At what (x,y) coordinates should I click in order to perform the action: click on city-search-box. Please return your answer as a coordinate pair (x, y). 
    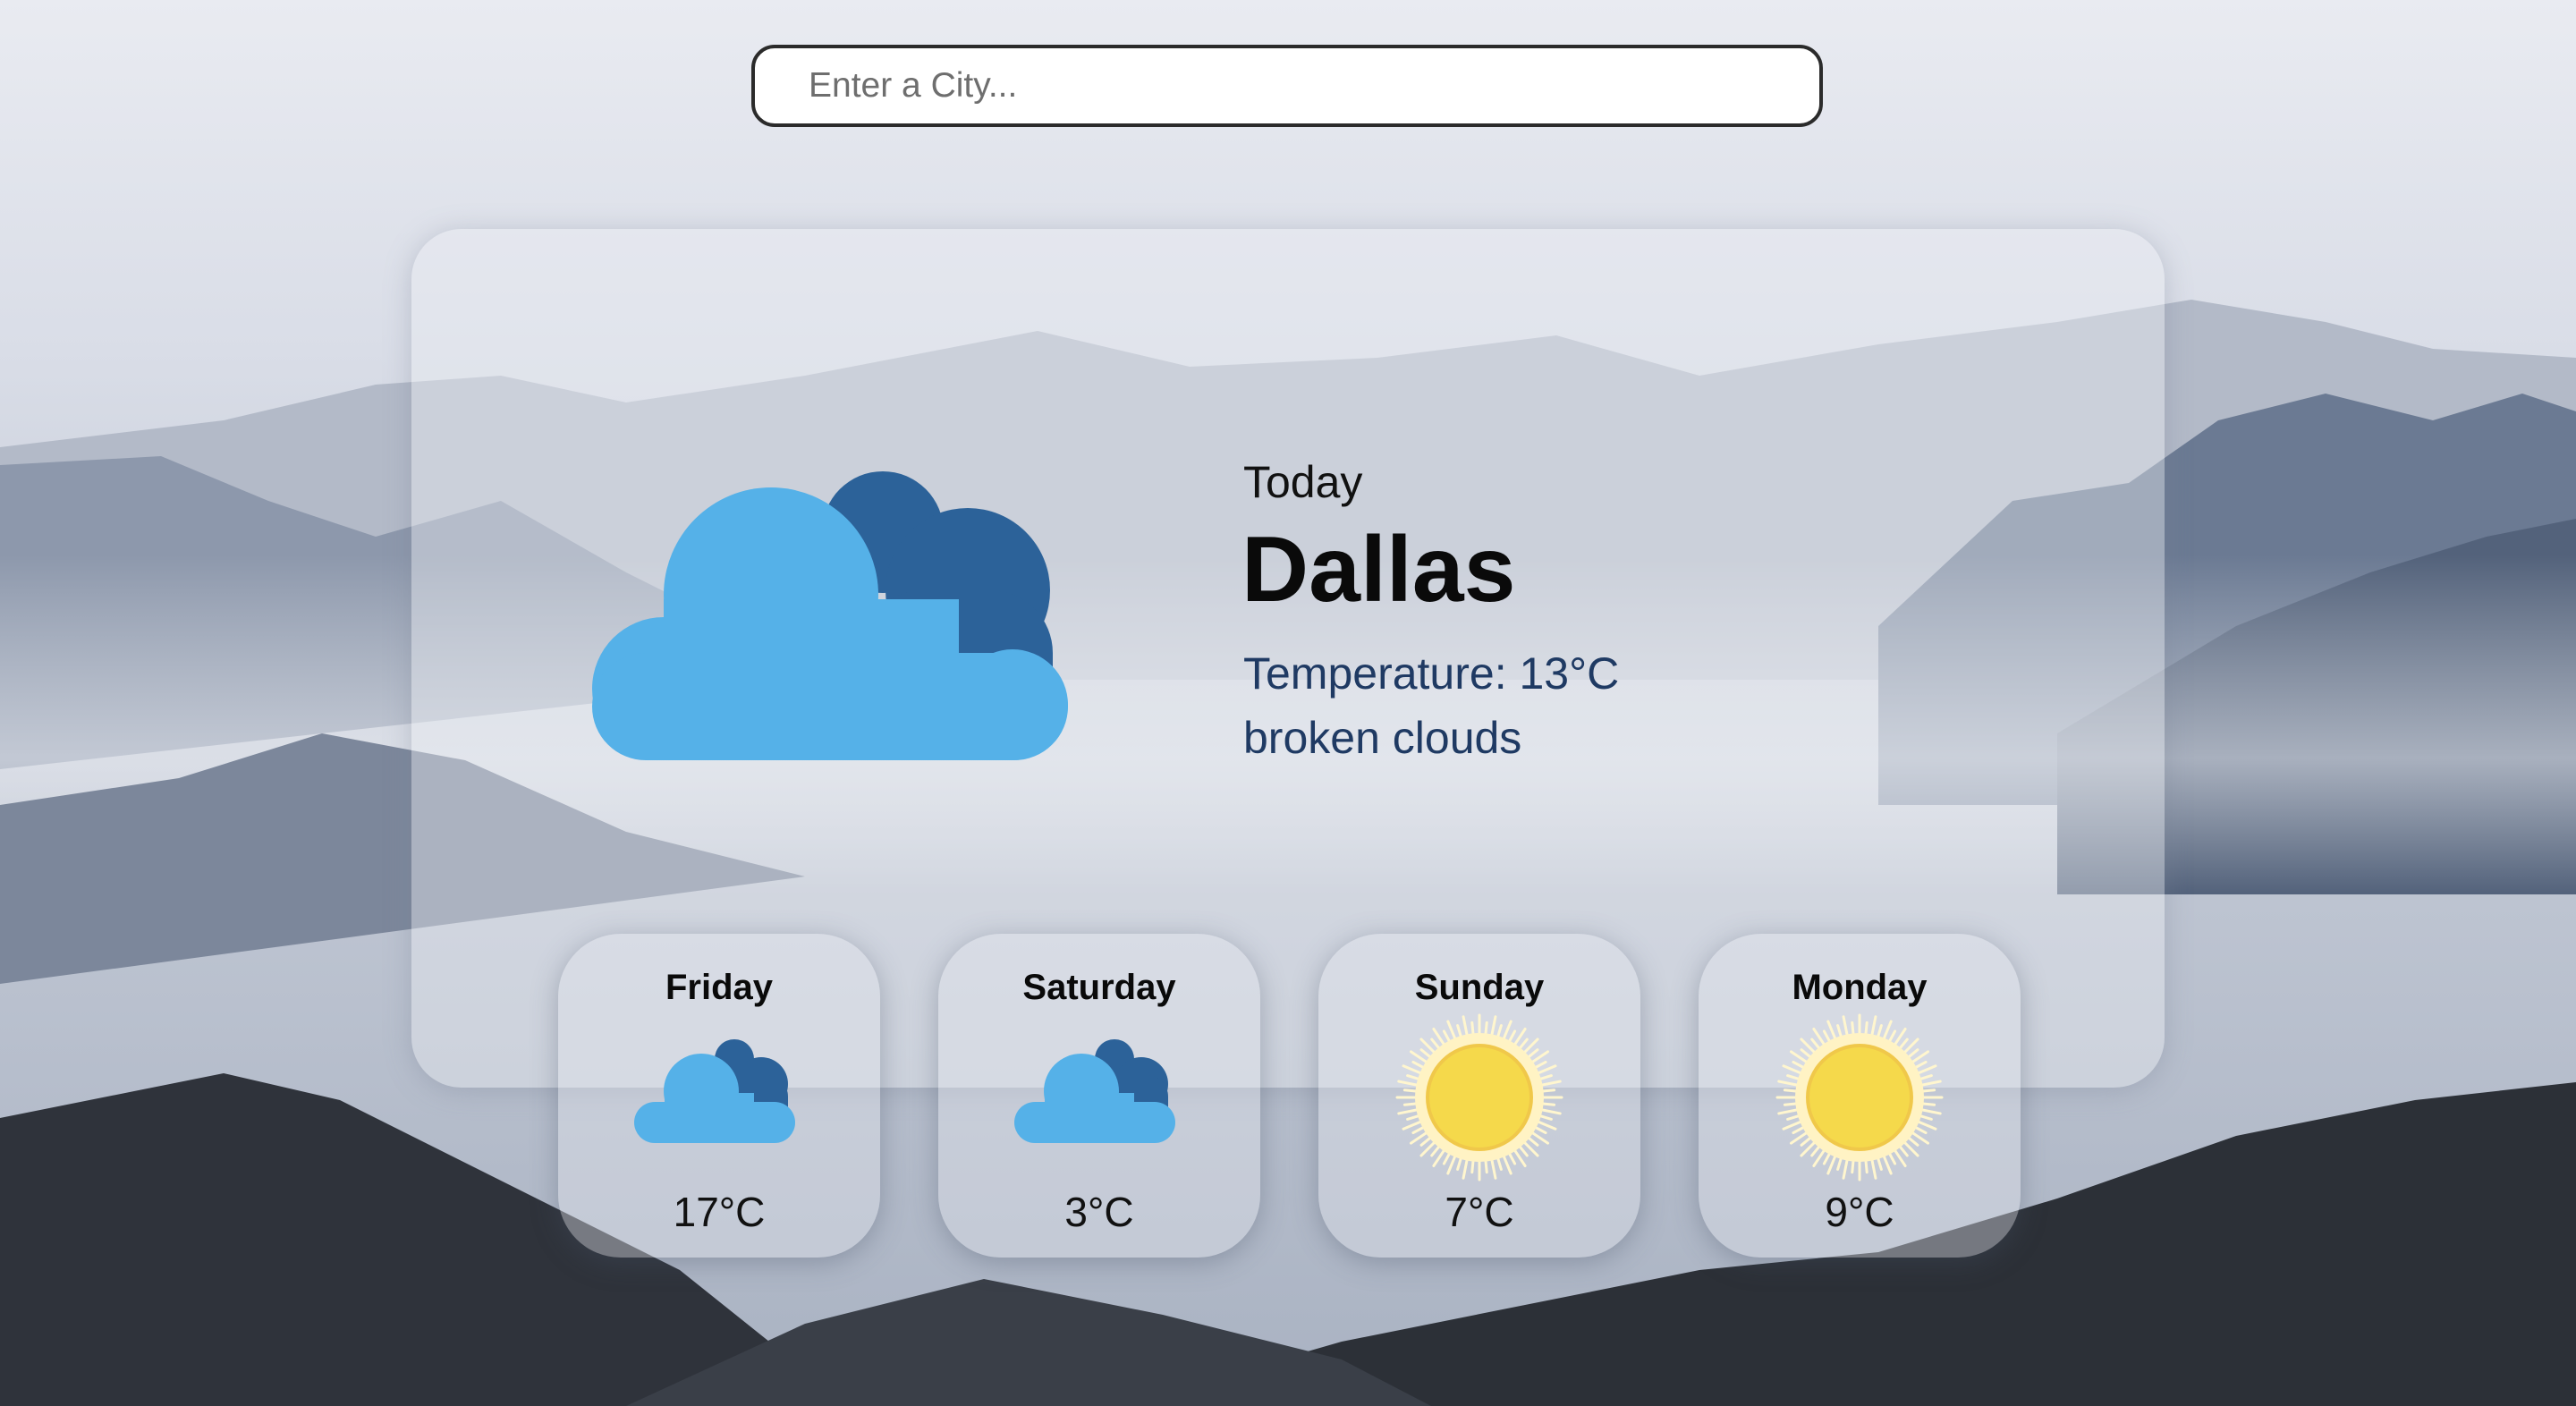
    Looking at the image, I should click on (1287, 86).